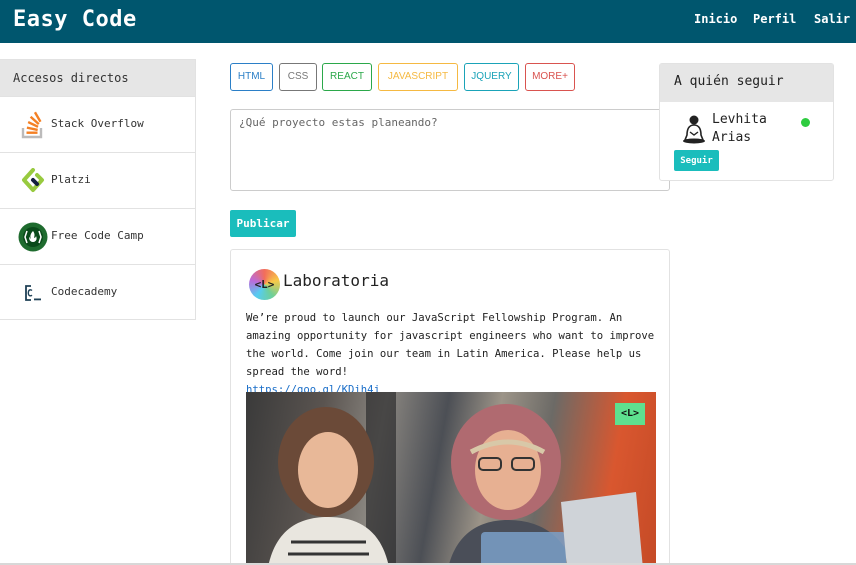 This screenshot has width=856, height=565. I want to click on who-to-follow-panel: A quién seguir Levhita Arias Seguir, so click(746, 122).